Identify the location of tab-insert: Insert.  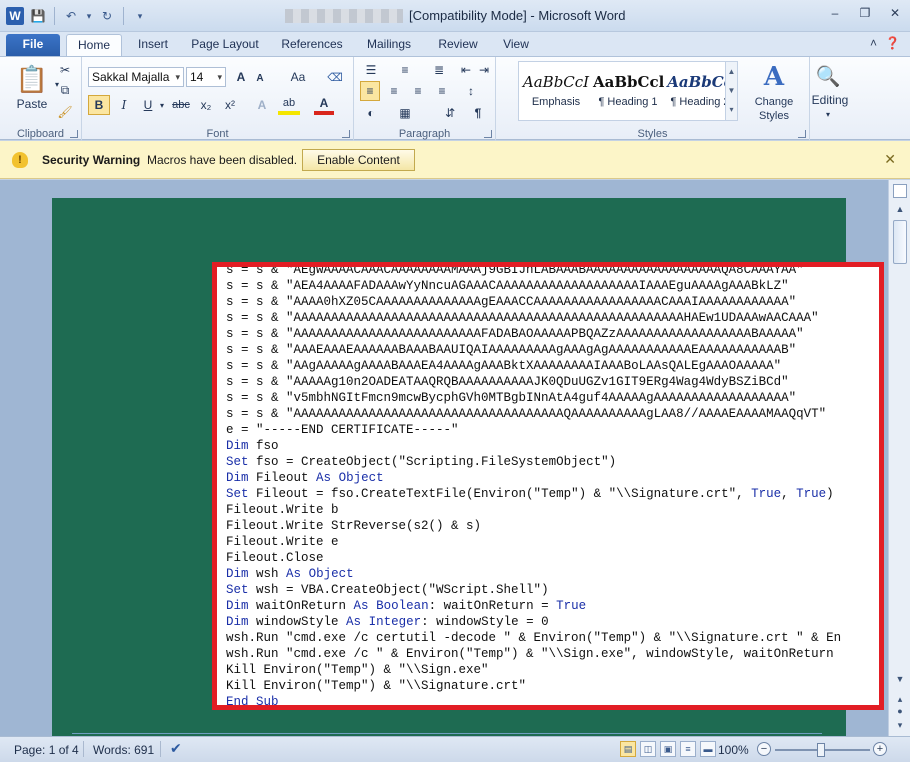
(153, 45).